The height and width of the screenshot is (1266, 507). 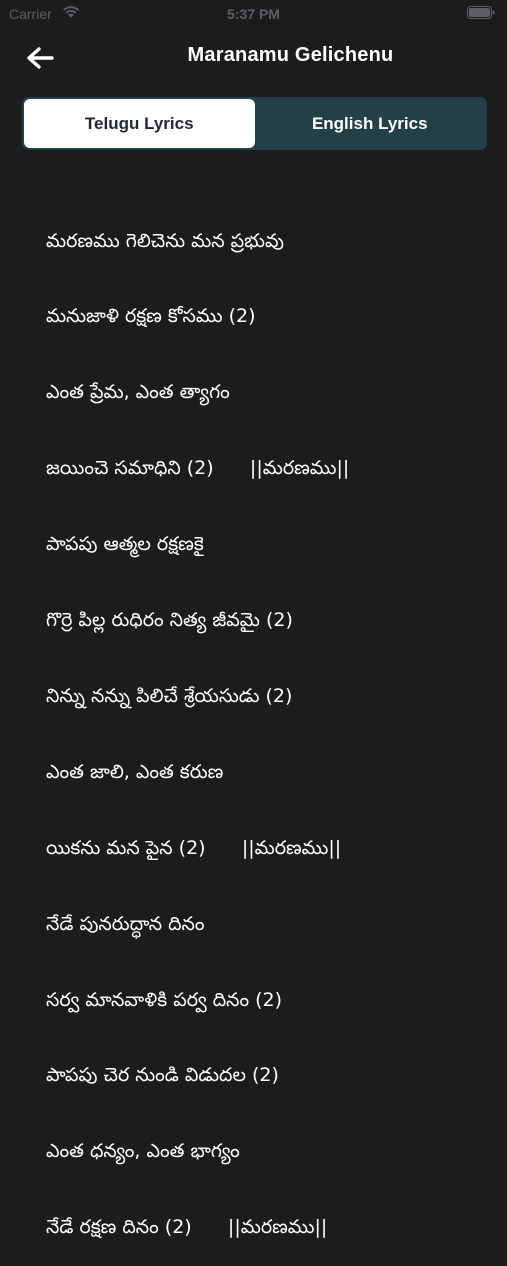 What do you see at coordinates (169, 620) in the screenshot?
I see `lyric-line: గొర్రె పిల్ల రుధిరం నిత్య జీవమై (2)` at bounding box center [169, 620].